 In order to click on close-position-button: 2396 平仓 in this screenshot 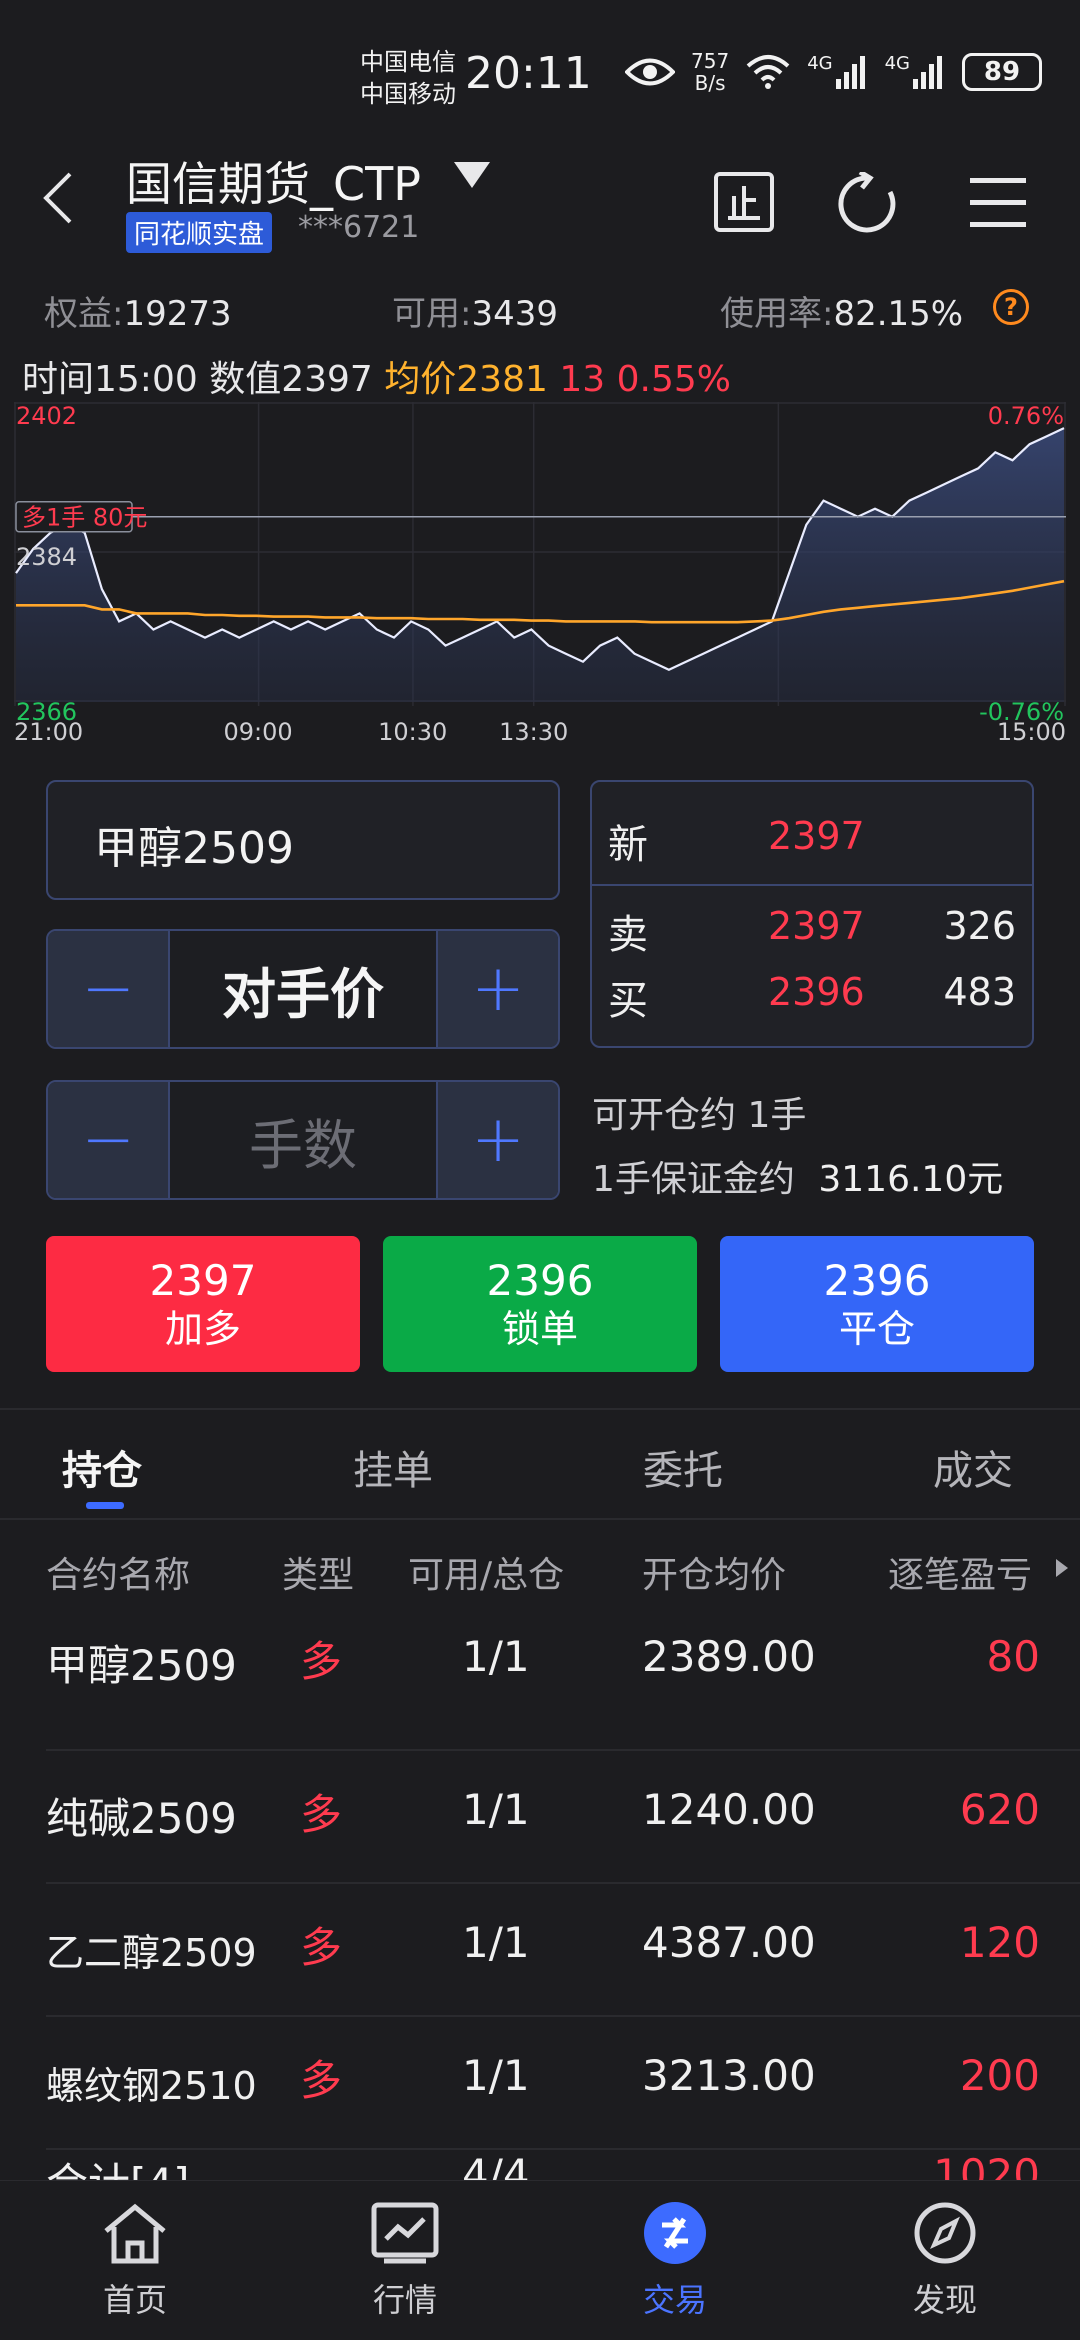, I will do `click(877, 1304)`.